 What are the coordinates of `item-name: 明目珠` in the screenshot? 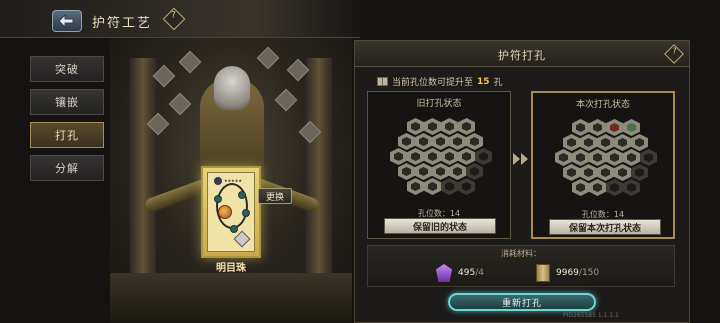 It's located at (231, 268).